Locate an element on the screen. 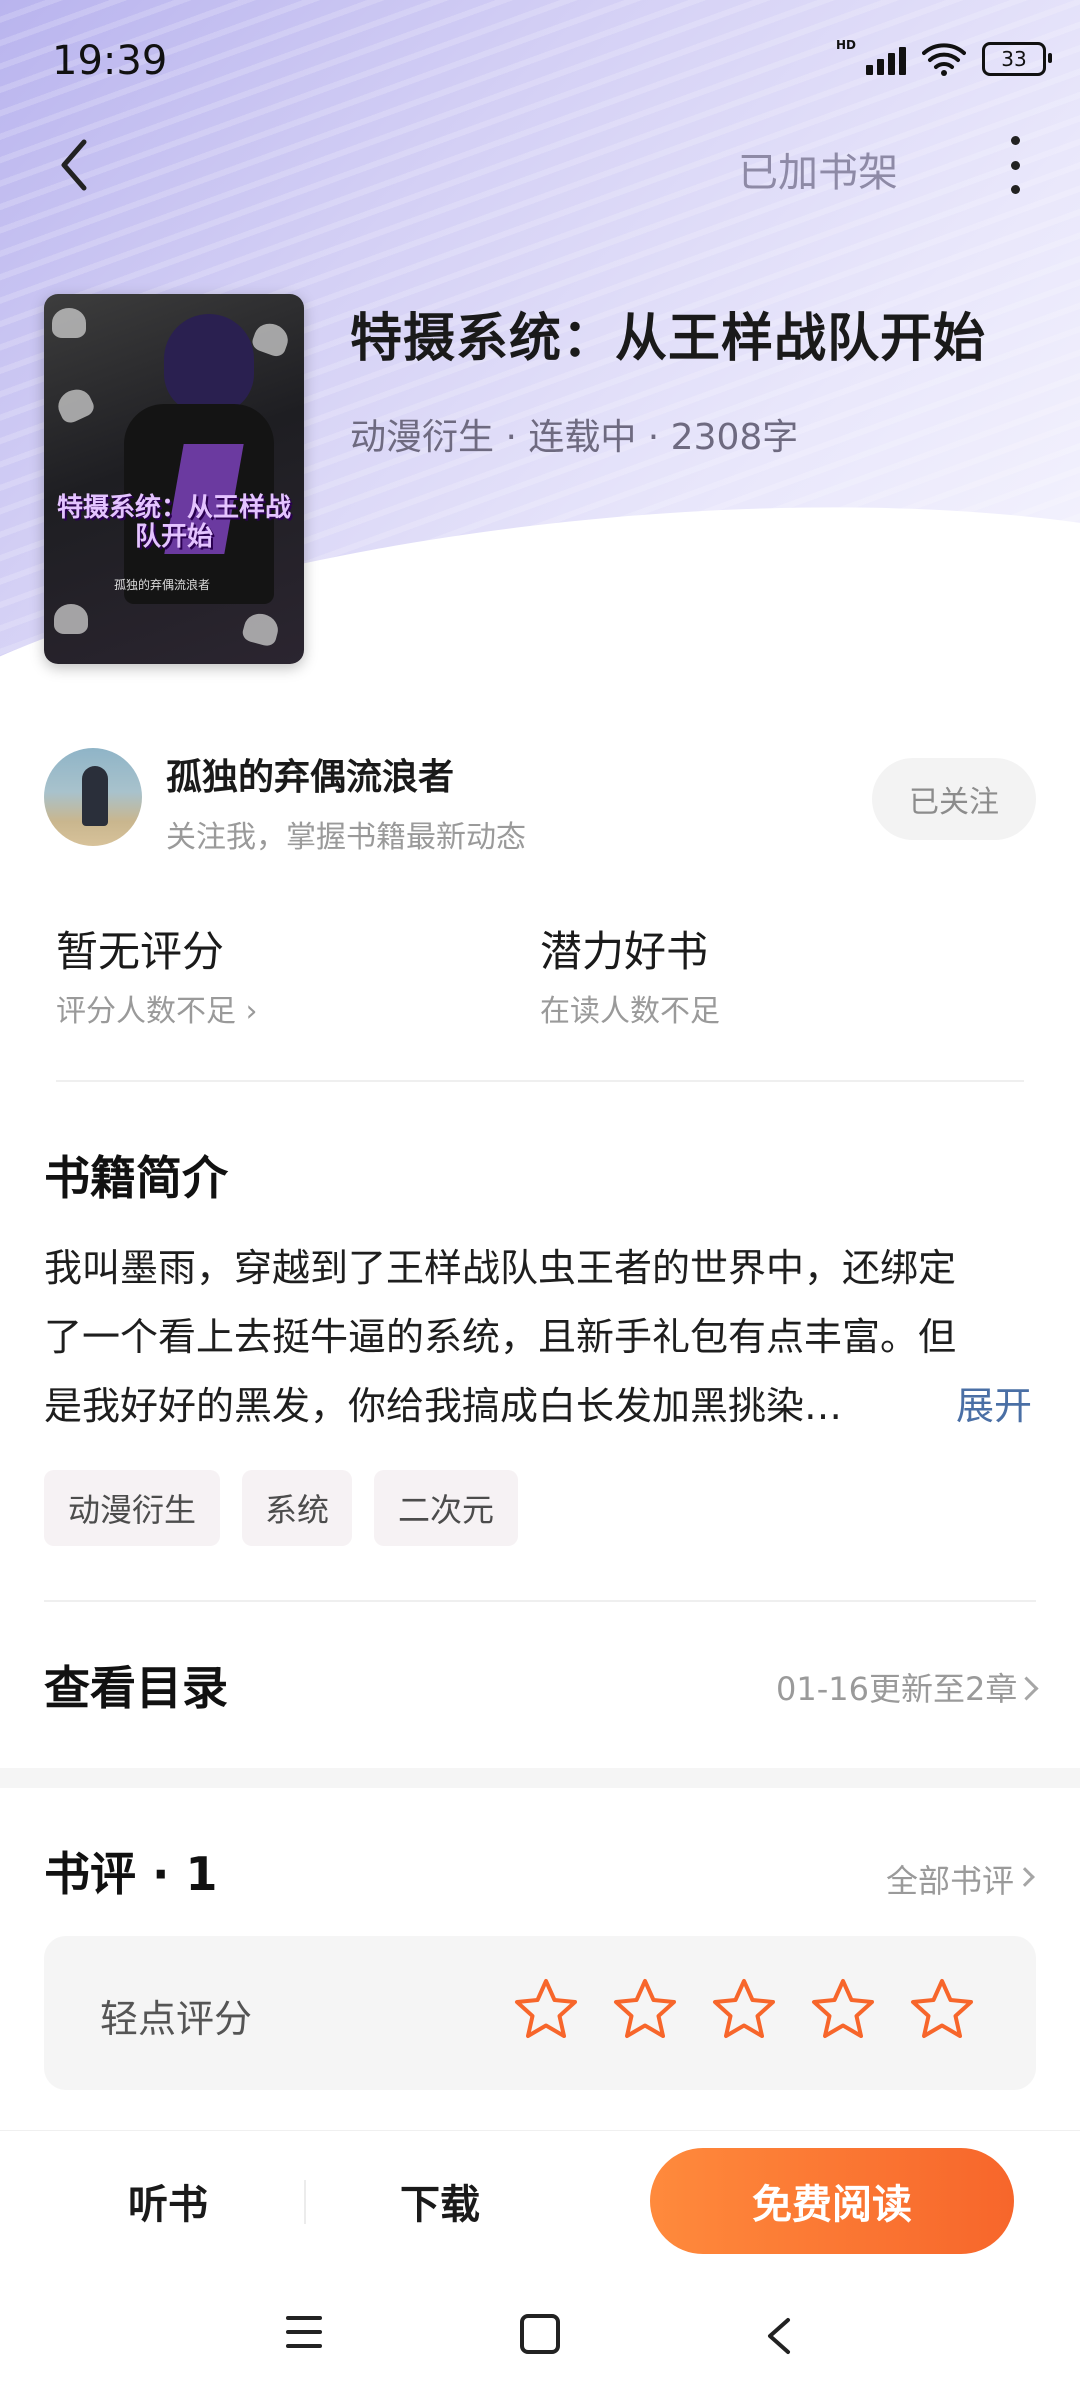 This screenshot has width=1080, height=2400. rate-label: 轻点评分 is located at coordinates (176, 2019).